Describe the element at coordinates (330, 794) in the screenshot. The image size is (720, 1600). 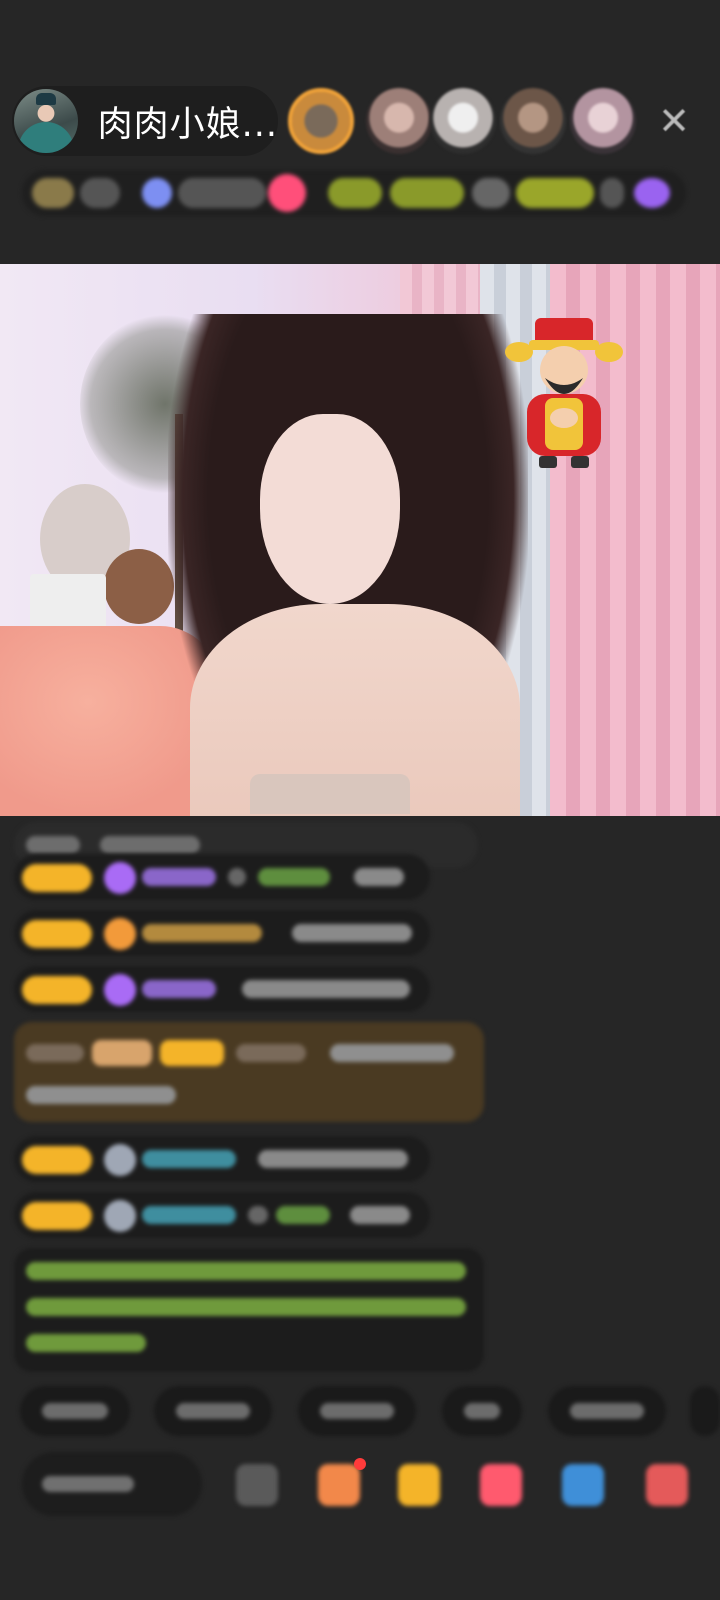
I see `streamer-top` at that location.